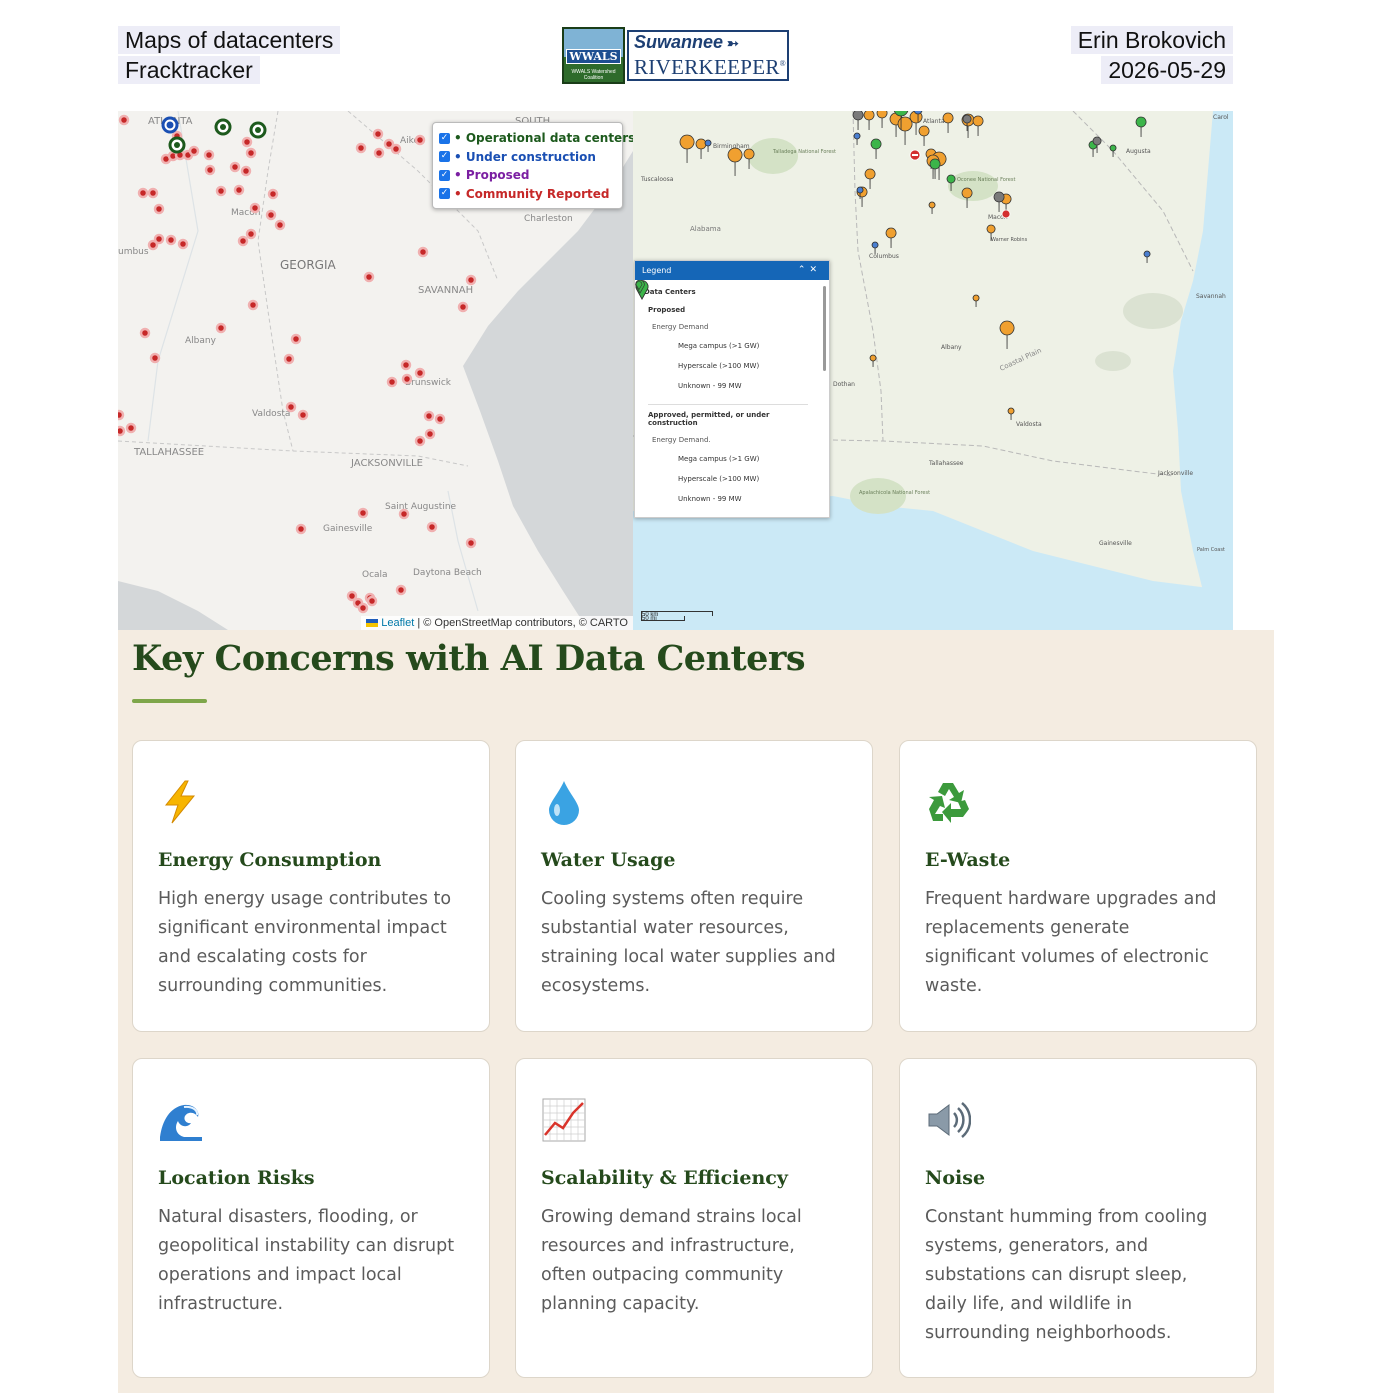 The height and width of the screenshot is (1393, 1393). What do you see at coordinates (719, 459) in the screenshot?
I see `legend-item-label: Mega campus (>1 GW)` at bounding box center [719, 459].